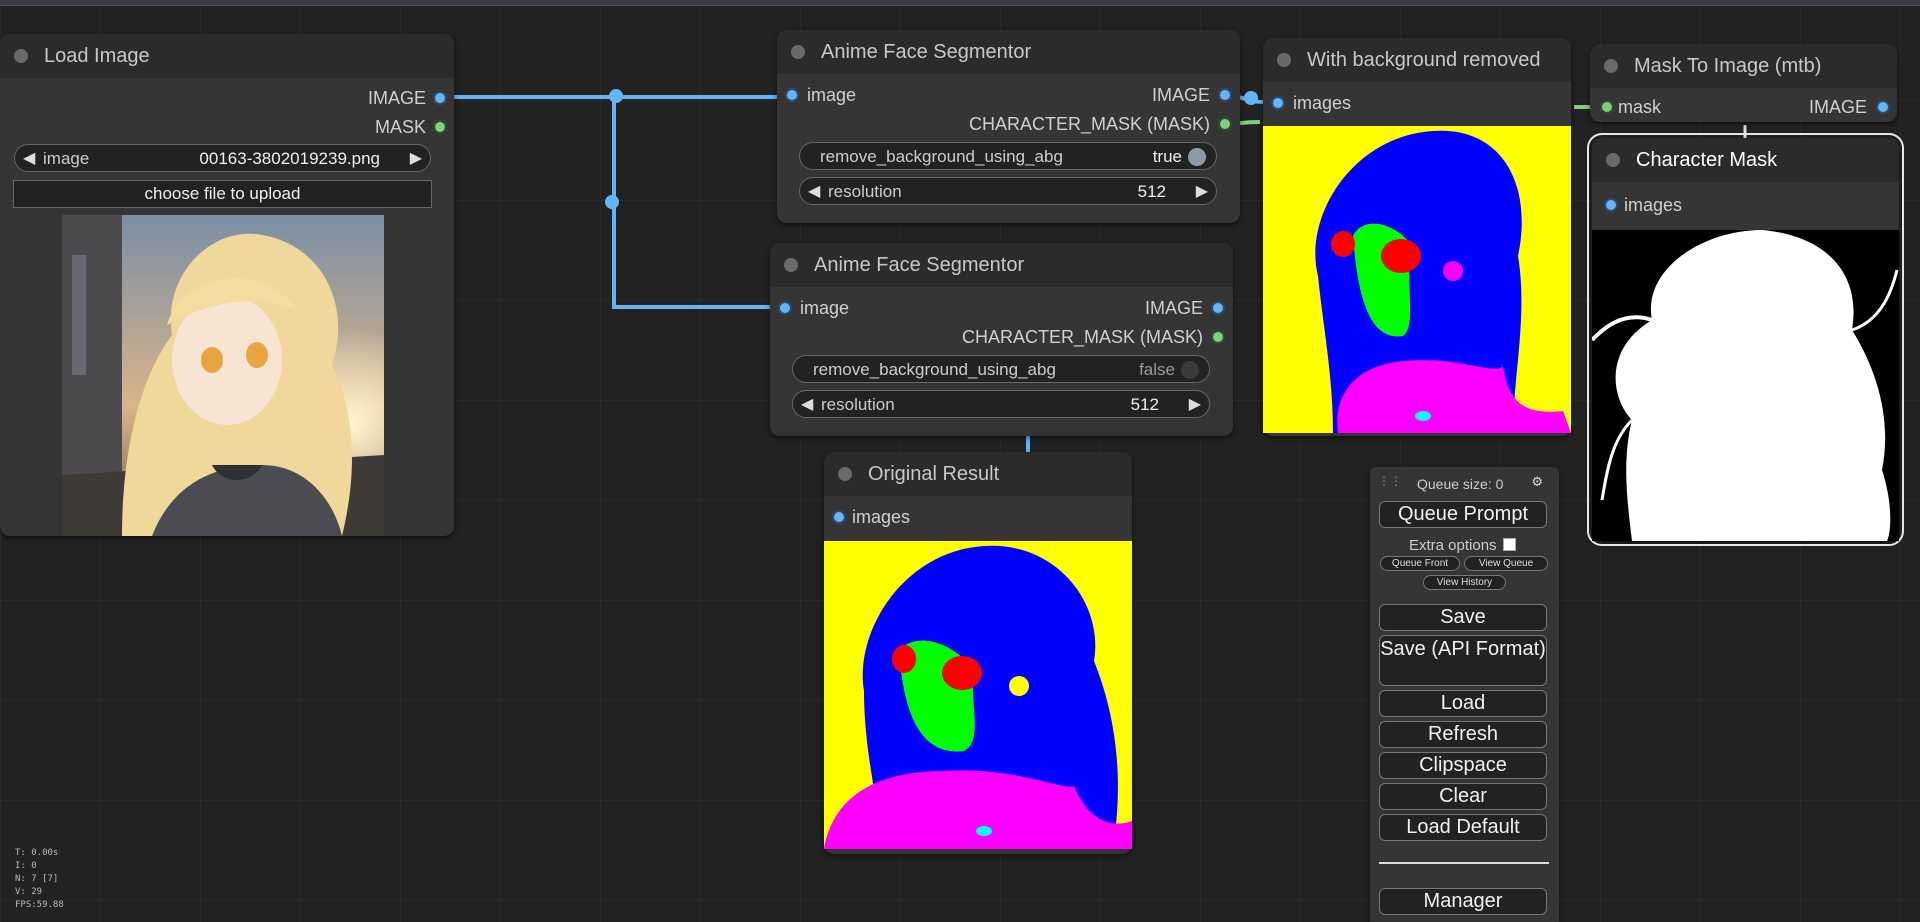 The image size is (1920, 922). Describe the element at coordinates (1460, 484) in the screenshot. I see `queue-size-label: Queue size: 0` at that location.